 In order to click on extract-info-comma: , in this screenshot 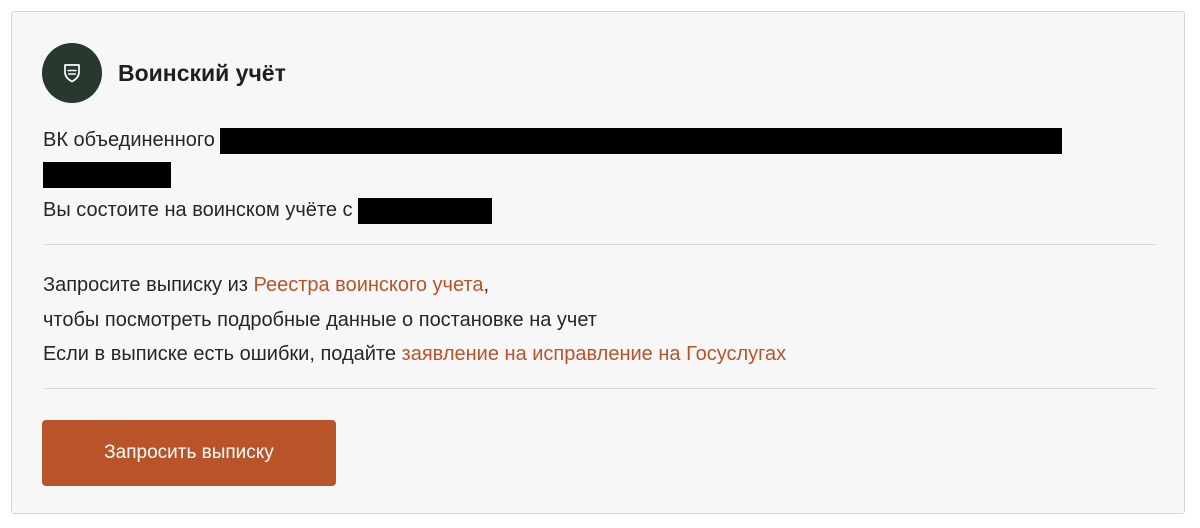, I will do `click(486, 285)`.